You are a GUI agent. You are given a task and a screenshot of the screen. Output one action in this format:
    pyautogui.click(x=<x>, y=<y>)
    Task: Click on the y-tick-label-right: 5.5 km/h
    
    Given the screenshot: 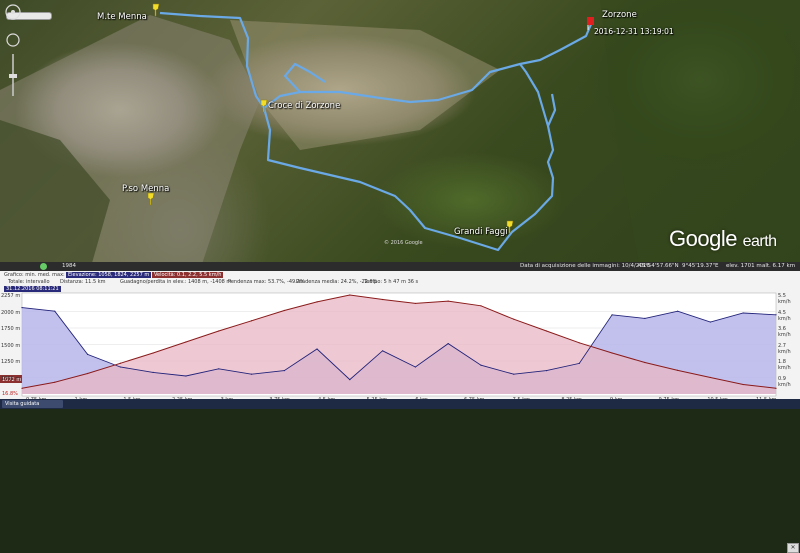 What is the action you would take?
    pyautogui.click(x=784, y=299)
    